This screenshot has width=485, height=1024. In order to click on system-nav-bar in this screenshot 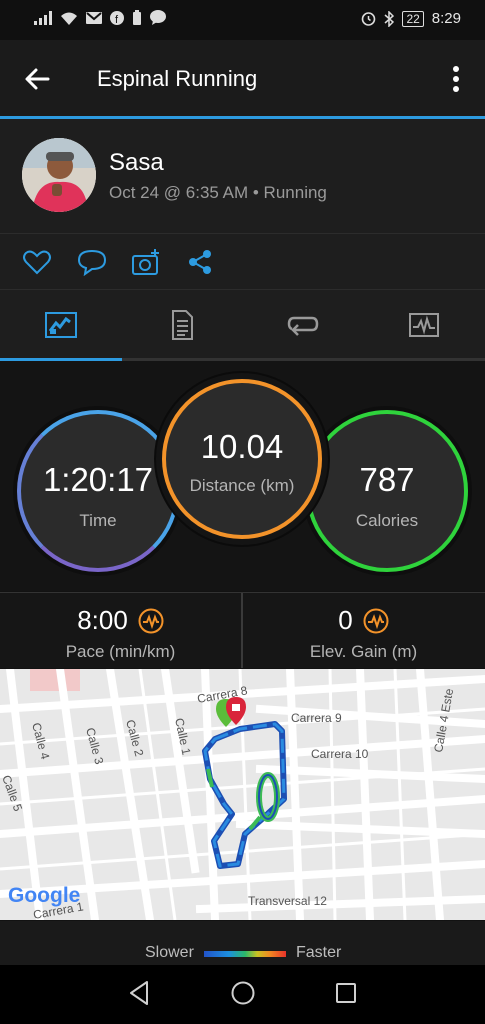, I will do `click(242, 994)`.